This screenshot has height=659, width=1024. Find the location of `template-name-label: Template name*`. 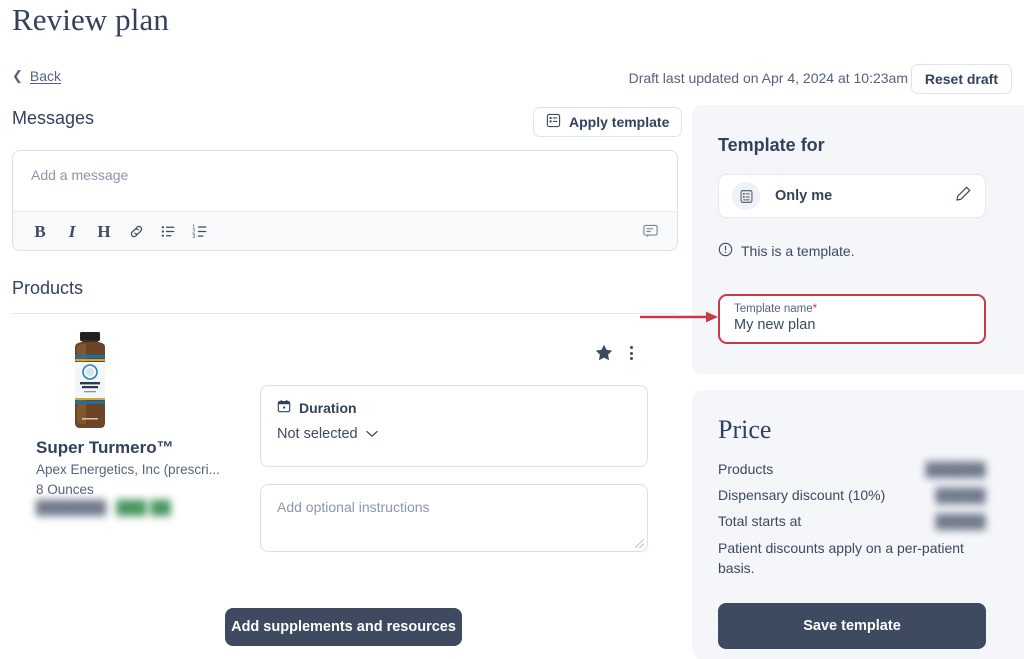

template-name-label: Template name* is located at coordinates (852, 309).